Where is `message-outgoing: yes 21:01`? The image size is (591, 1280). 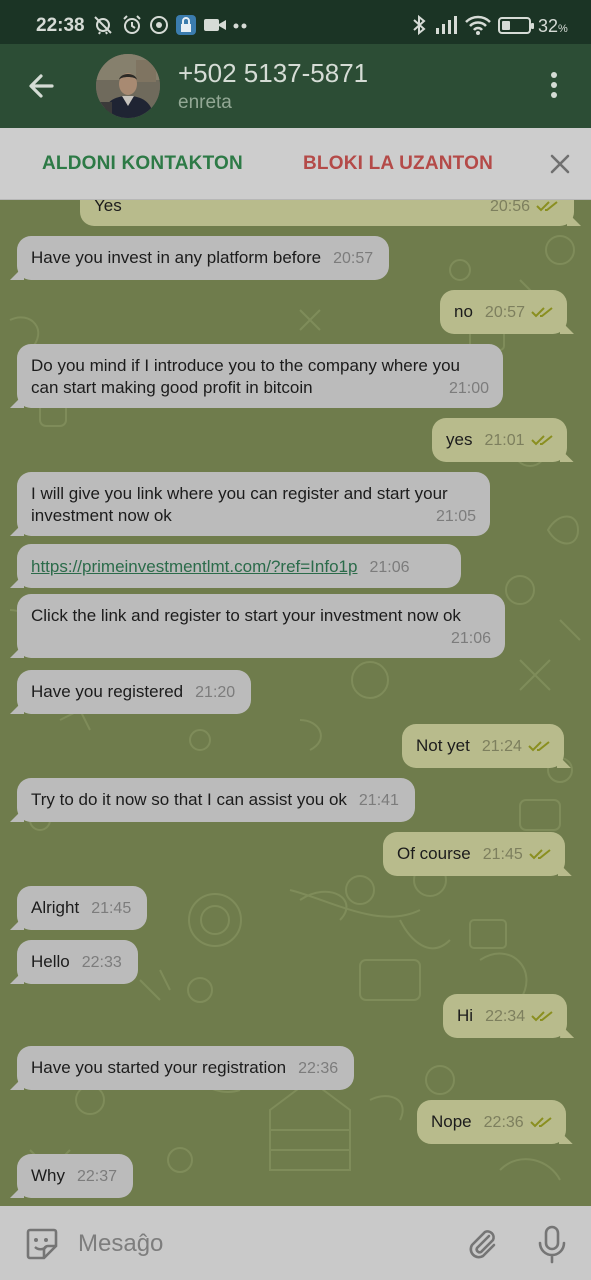 message-outgoing: yes 21:01 is located at coordinates (499, 440).